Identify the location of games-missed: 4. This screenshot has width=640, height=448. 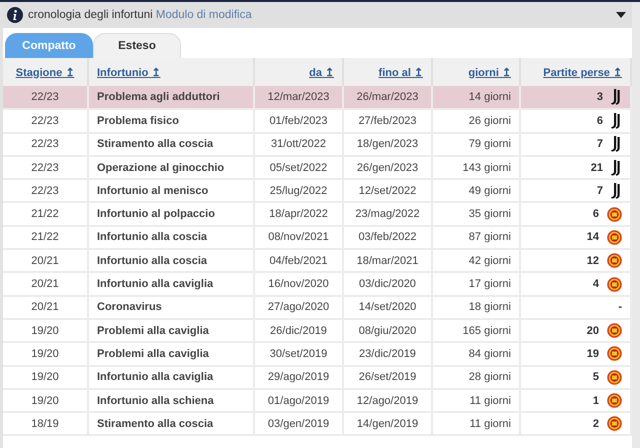
(595, 284).